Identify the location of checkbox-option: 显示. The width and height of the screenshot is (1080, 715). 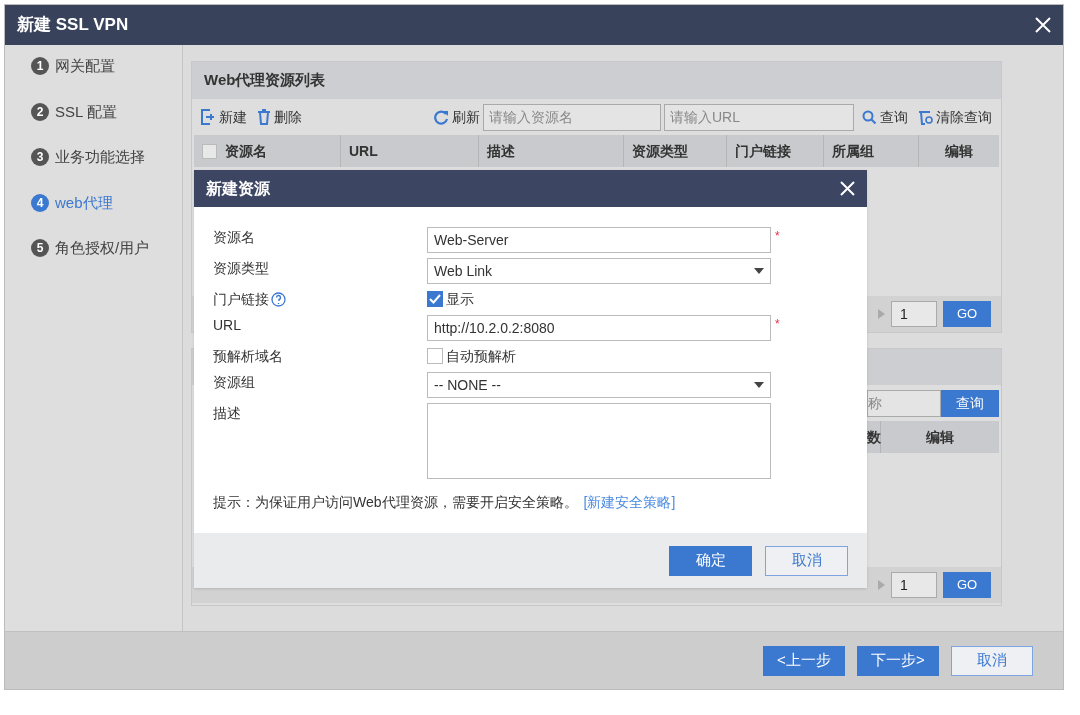
(450, 299).